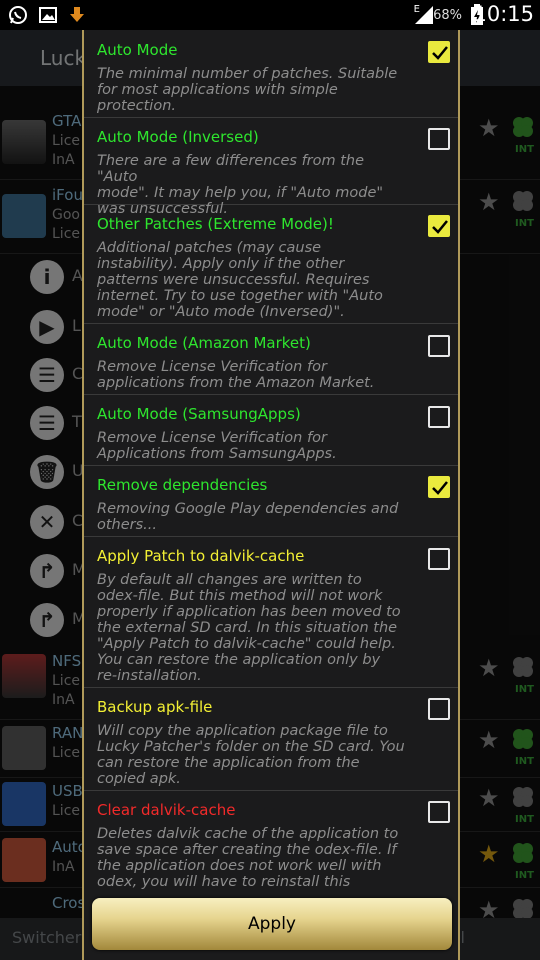 This screenshot has width=540, height=960. What do you see at coordinates (178, 137) in the screenshot?
I see `option-title: Auto Mode (Inversed)` at bounding box center [178, 137].